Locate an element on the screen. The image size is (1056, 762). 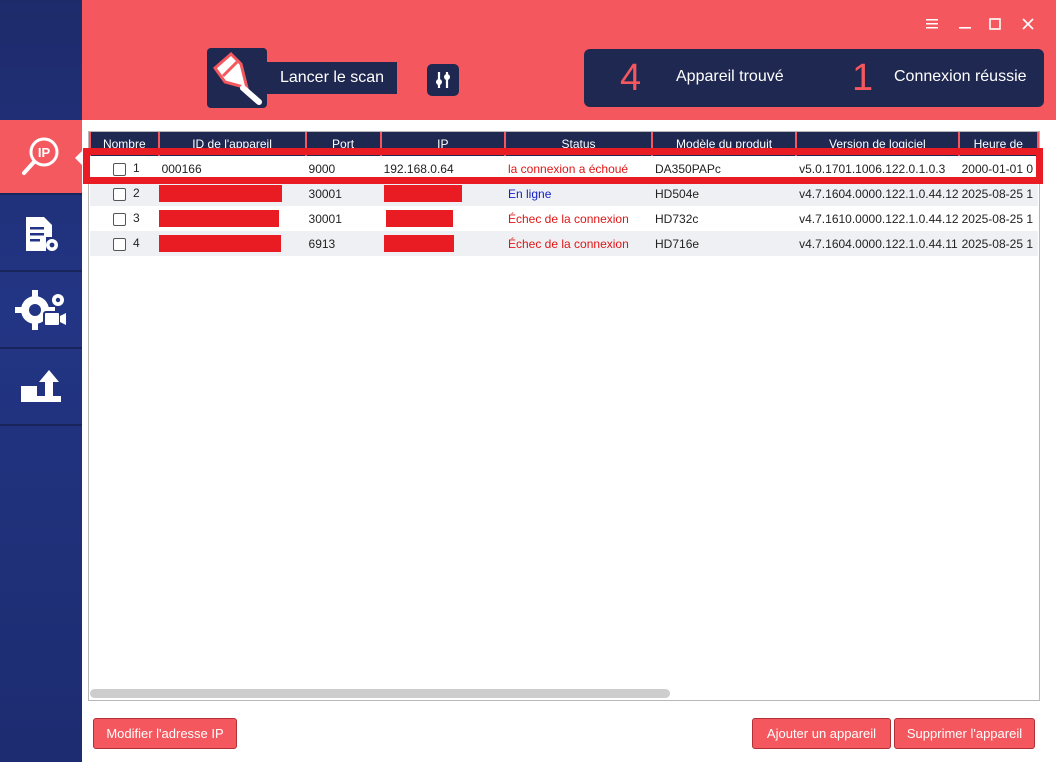
version-cell: v4.7.1610.0000.122.1.0.44.12 is located at coordinates (879, 218).